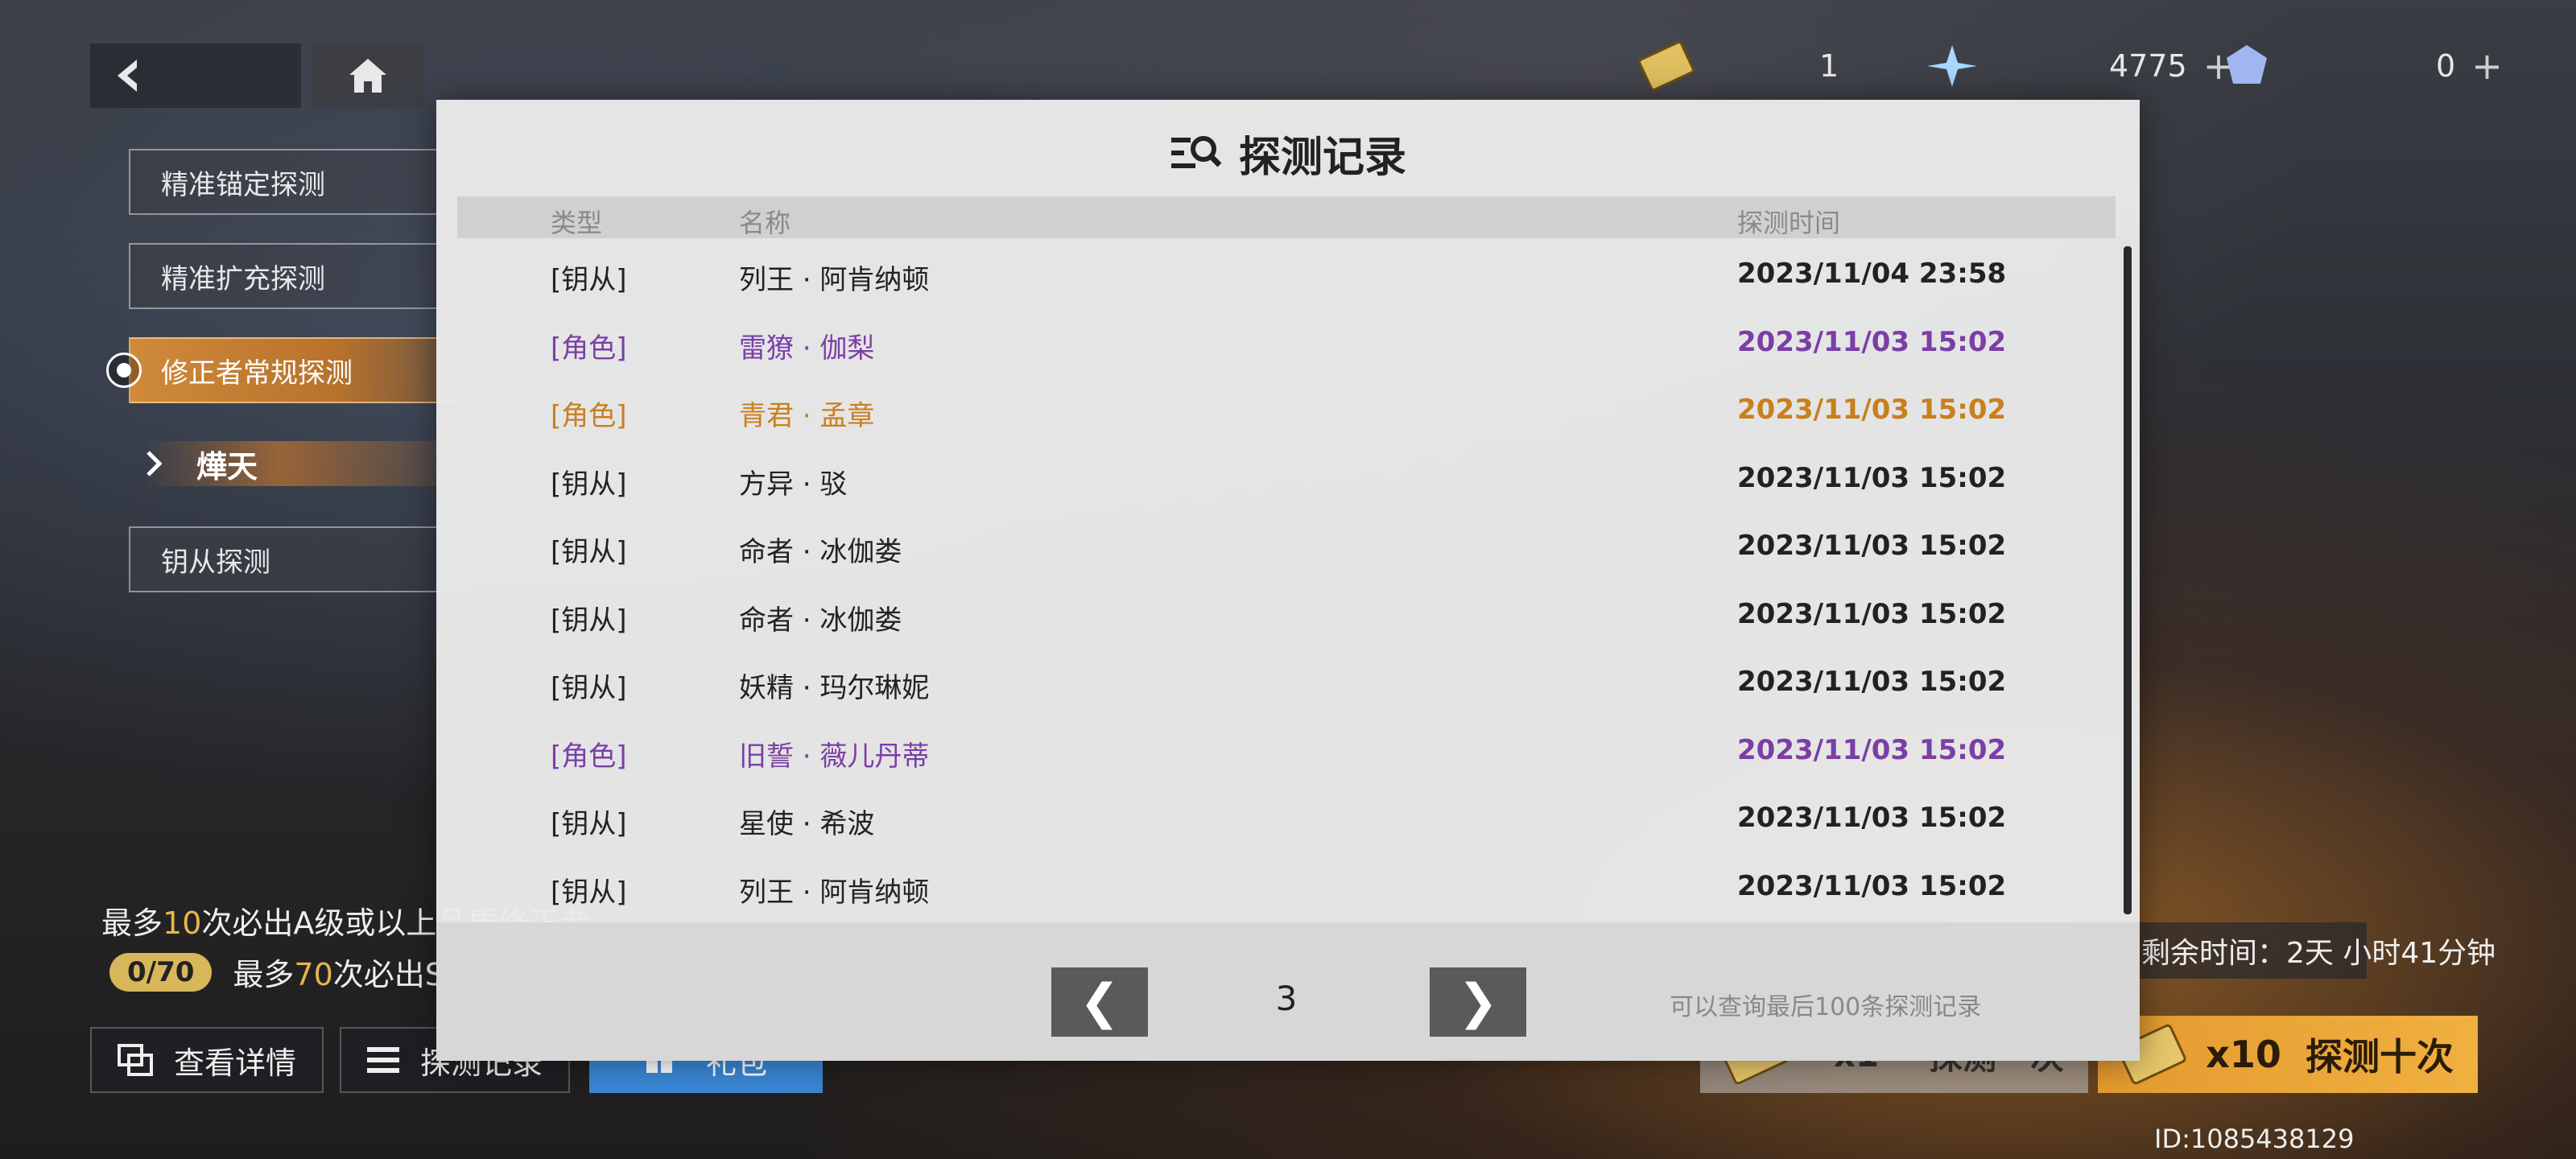  What do you see at coordinates (1288, 153) in the screenshot?
I see `dialog-title: 探测记录` at bounding box center [1288, 153].